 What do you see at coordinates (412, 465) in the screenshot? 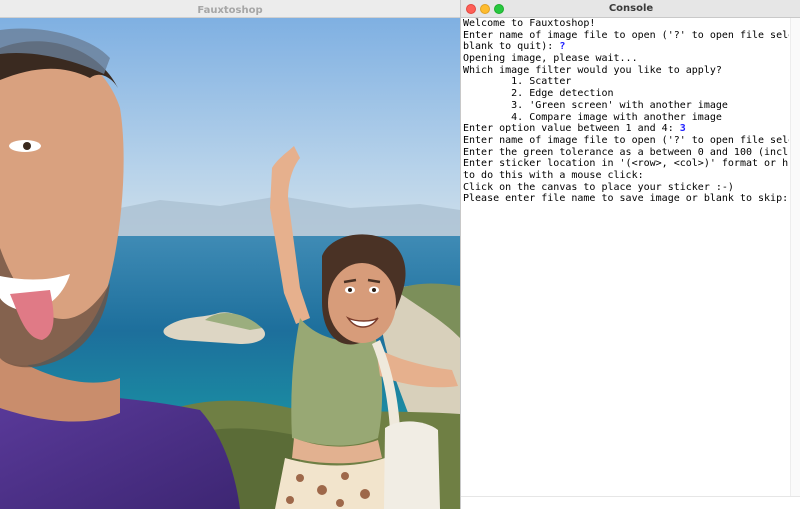
I see `tote-bag` at bounding box center [412, 465].